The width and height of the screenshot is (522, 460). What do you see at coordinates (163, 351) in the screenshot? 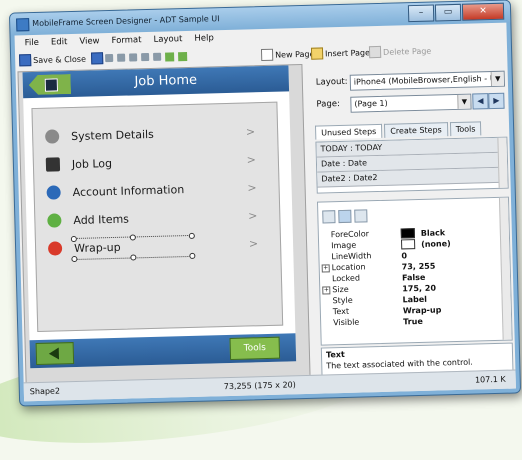
I see `phone-footer: Tools` at bounding box center [163, 351].